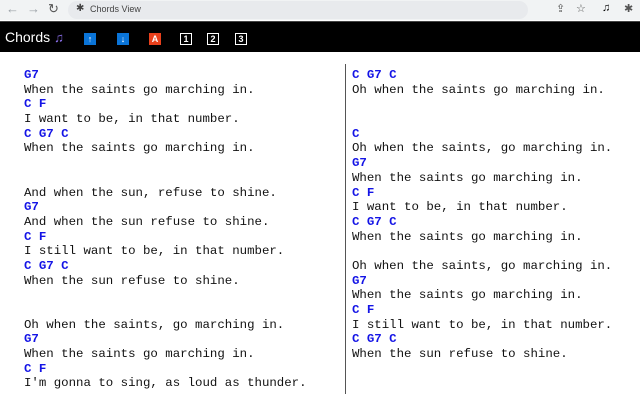 The width and height of the screenshot is (640, 400). What do you see at coordinates (28, 37) in the screenshot?
I see `app-title-text: Chords` at bounding box center [28, 37].